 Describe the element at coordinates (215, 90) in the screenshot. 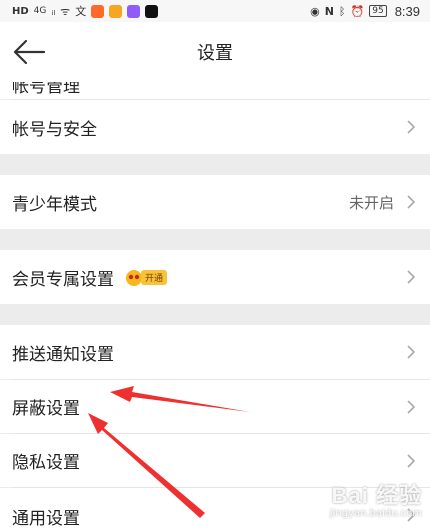

I see `settings-row-account-manage: 帐号管理` at that location.